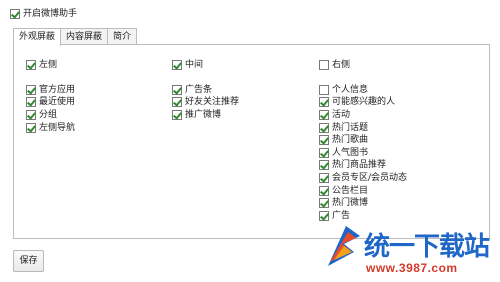 The image size is (500, 282). I want to click on left-header-label: 左侧, so click(48, 65).